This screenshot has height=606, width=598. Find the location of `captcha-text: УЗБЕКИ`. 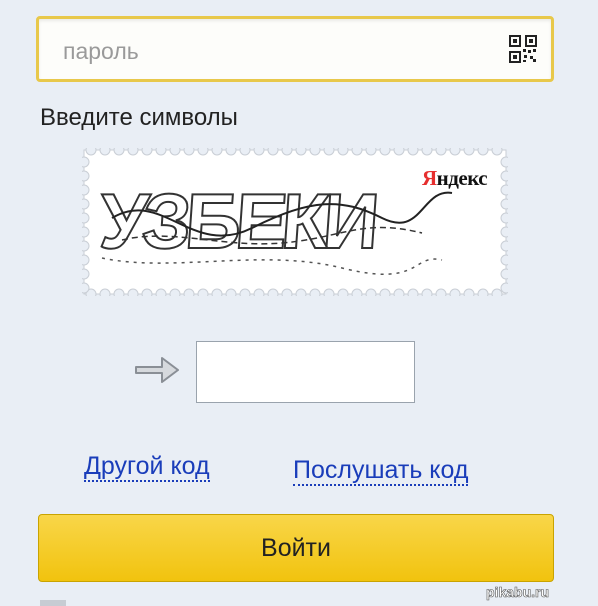

captcha-text: УЗБЕКИ is located at coordinates (236, 221).